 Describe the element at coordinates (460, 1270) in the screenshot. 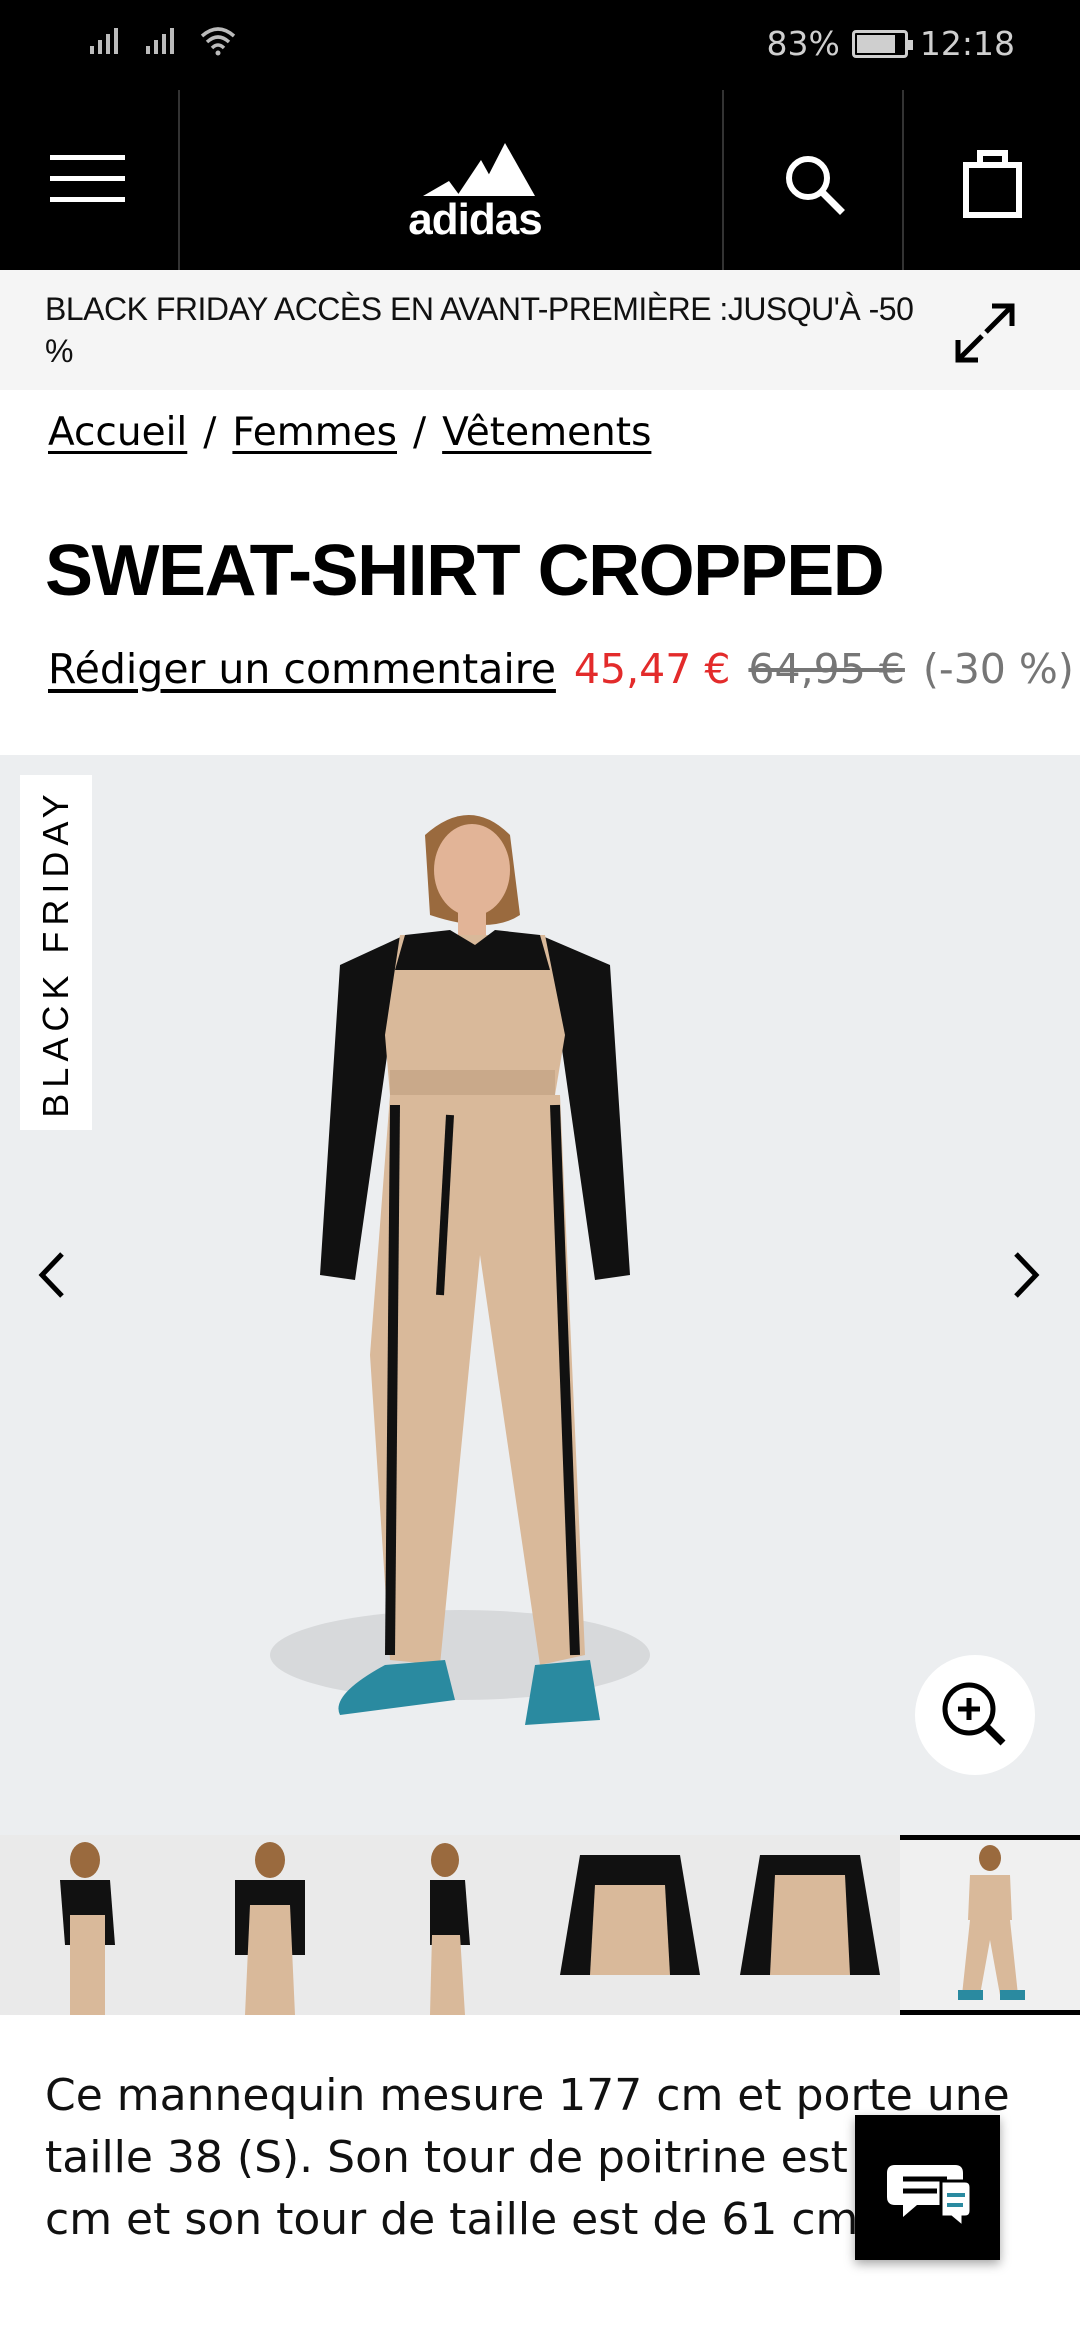

I see `product-image` at that location.